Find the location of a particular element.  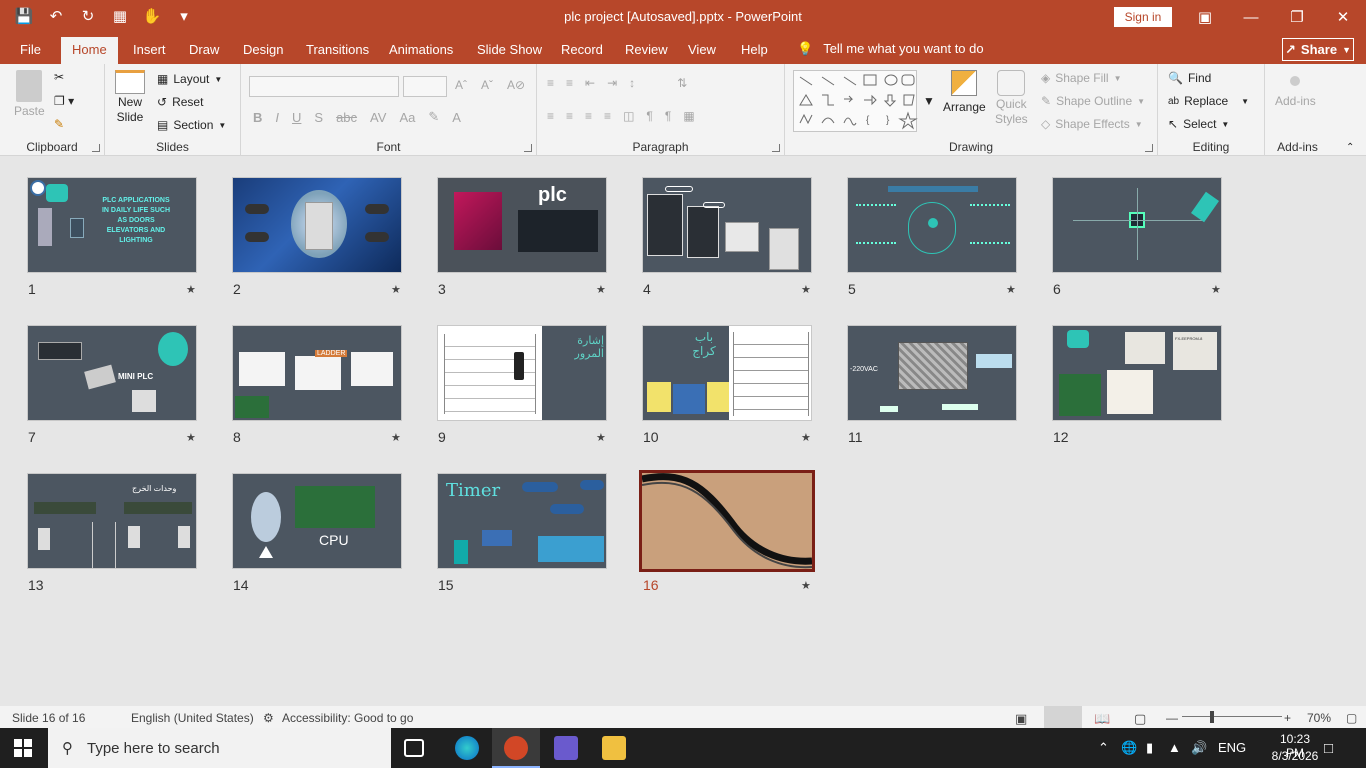

align-left-icon: ≡ is located at coordinates (550, 116).